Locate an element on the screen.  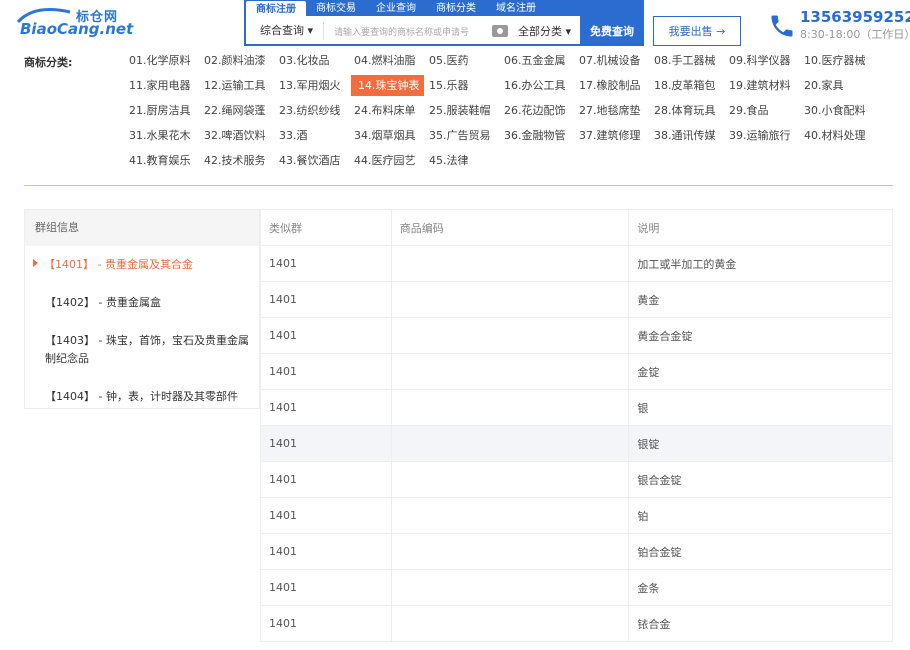
group-item-label: 【1403】 - 珠宝，首饰，宝石及贵重金属制纪念品 is located at coordinates (147, 349).